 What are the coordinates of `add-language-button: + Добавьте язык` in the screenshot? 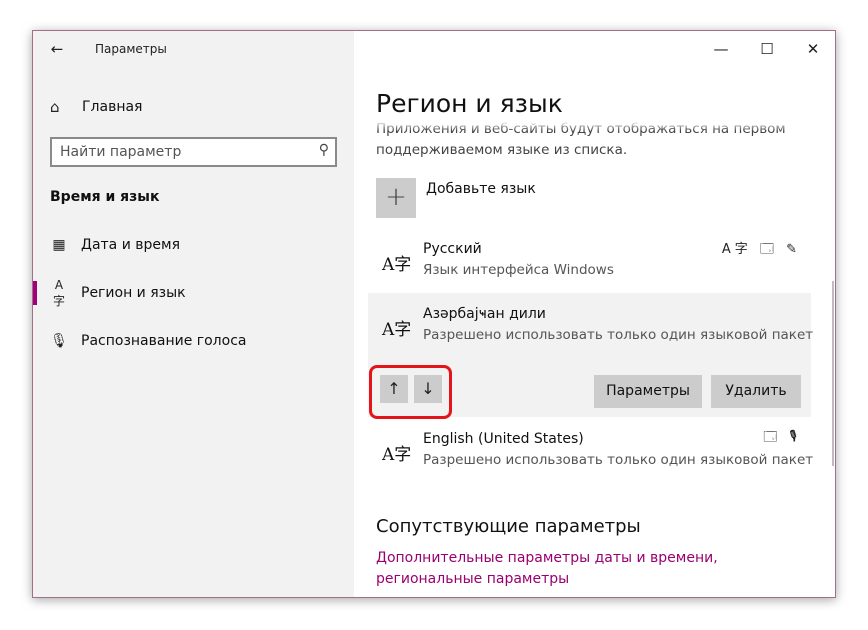 It's located at (456, 198).